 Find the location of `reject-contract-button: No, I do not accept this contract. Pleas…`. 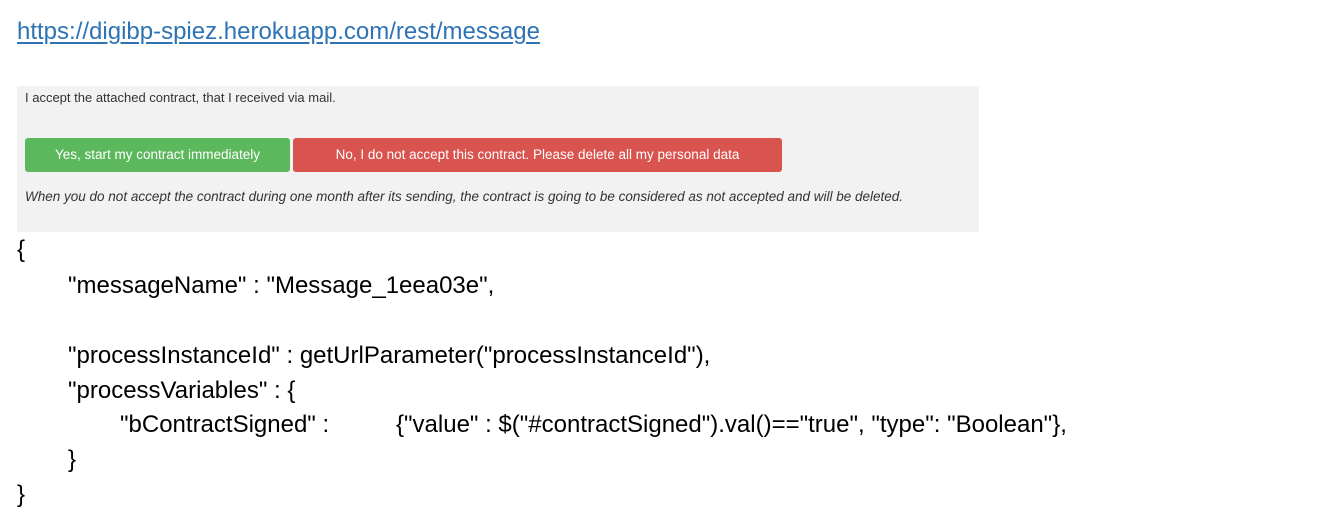

reject-contract-button: No, I do not accept this contract. Pleas… is located at coordinates (537, 155).